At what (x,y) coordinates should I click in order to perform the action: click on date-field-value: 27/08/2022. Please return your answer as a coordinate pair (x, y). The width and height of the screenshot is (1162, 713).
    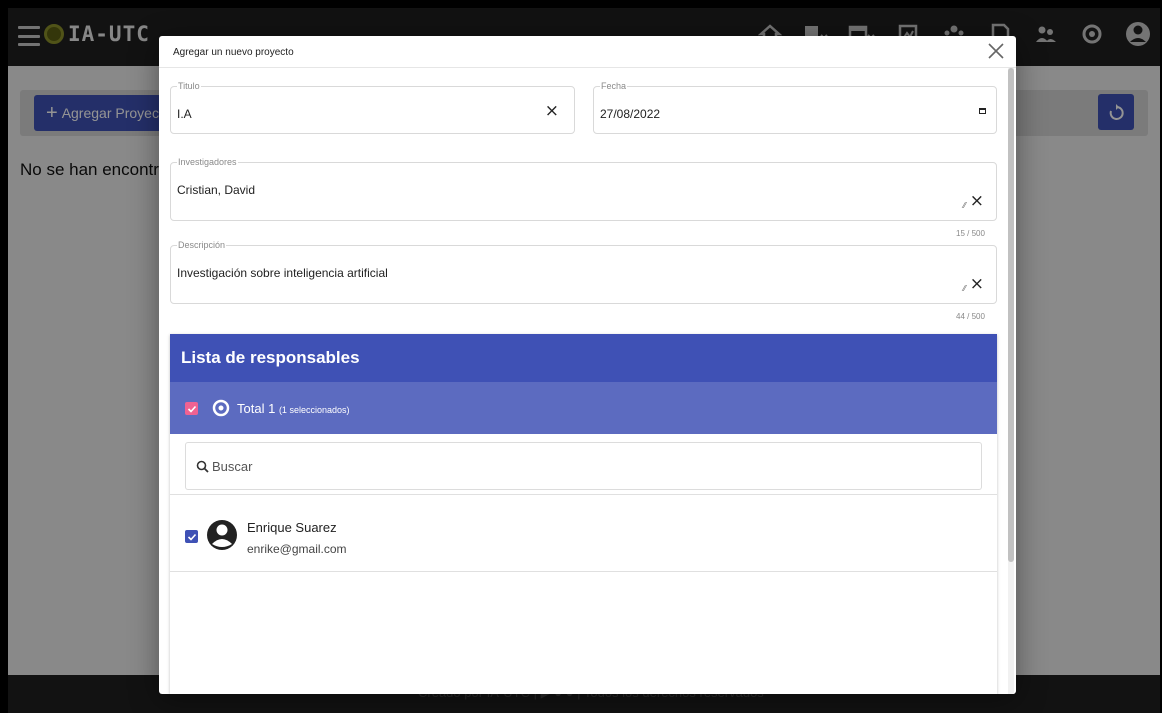
    Looking at the image, I should click on (630, 114).